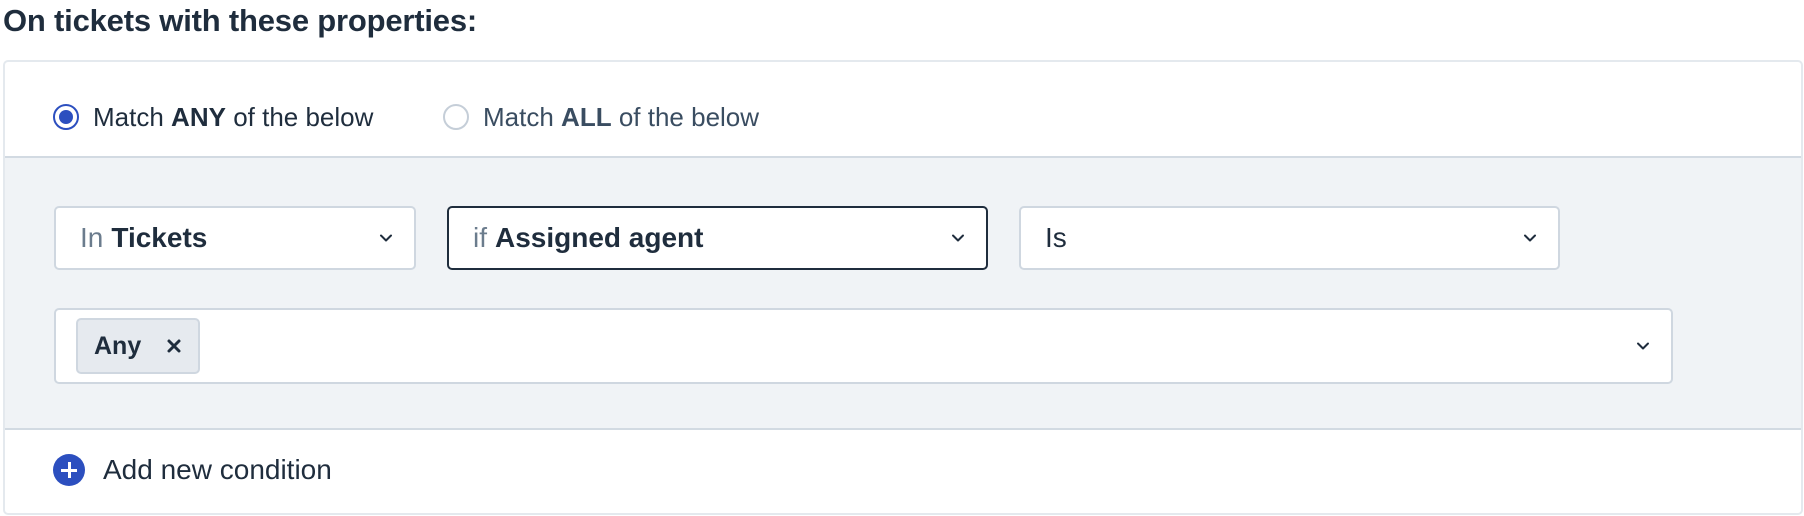 This screenshot has width=1804, height=516. I want to click on operator-select-value: Is, so click(1056, 237).